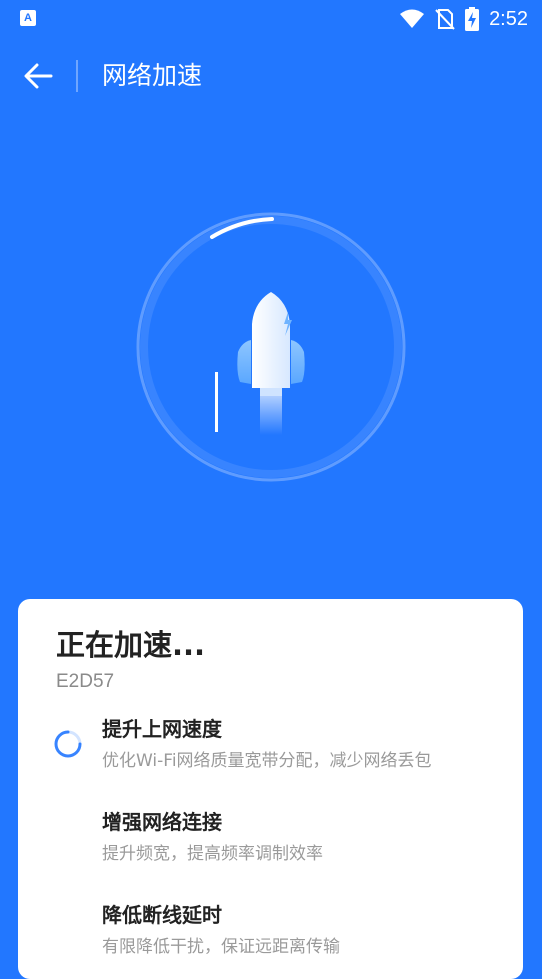 The width and height of the screenshot is (542, 979). What do you see at coordinates (472, 19) in the screenshot?
I see `battery-charging-icon` at bounding box center [472, 19].